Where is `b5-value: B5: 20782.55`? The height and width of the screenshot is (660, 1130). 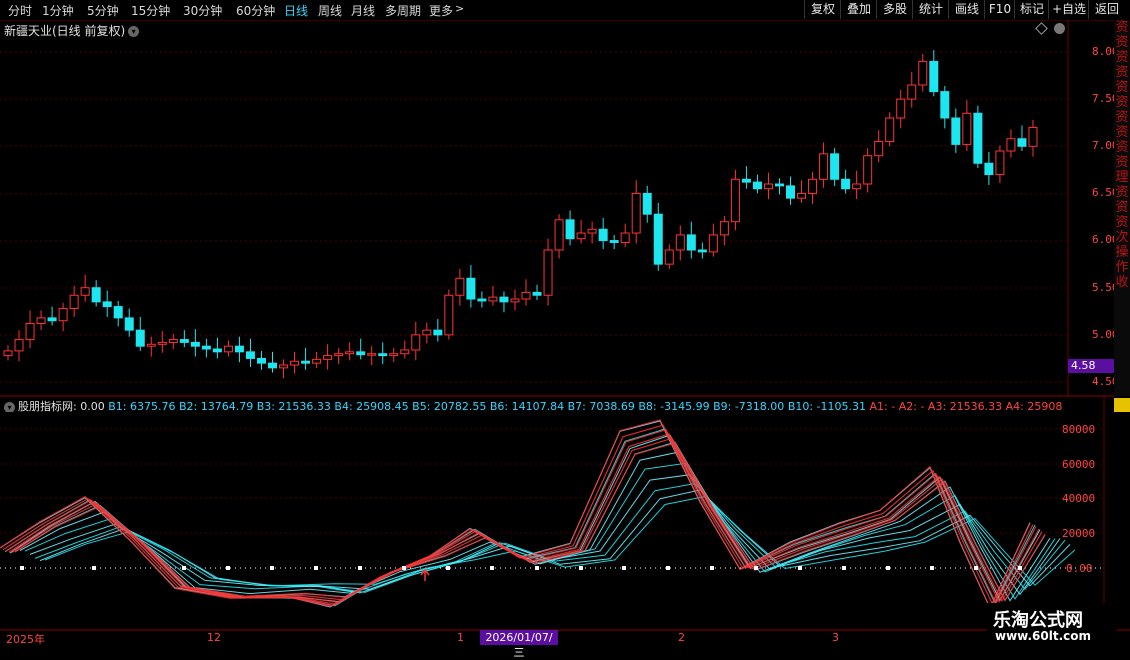 b5-value: B5: 20782.55 is located at coordinates (449, 406).